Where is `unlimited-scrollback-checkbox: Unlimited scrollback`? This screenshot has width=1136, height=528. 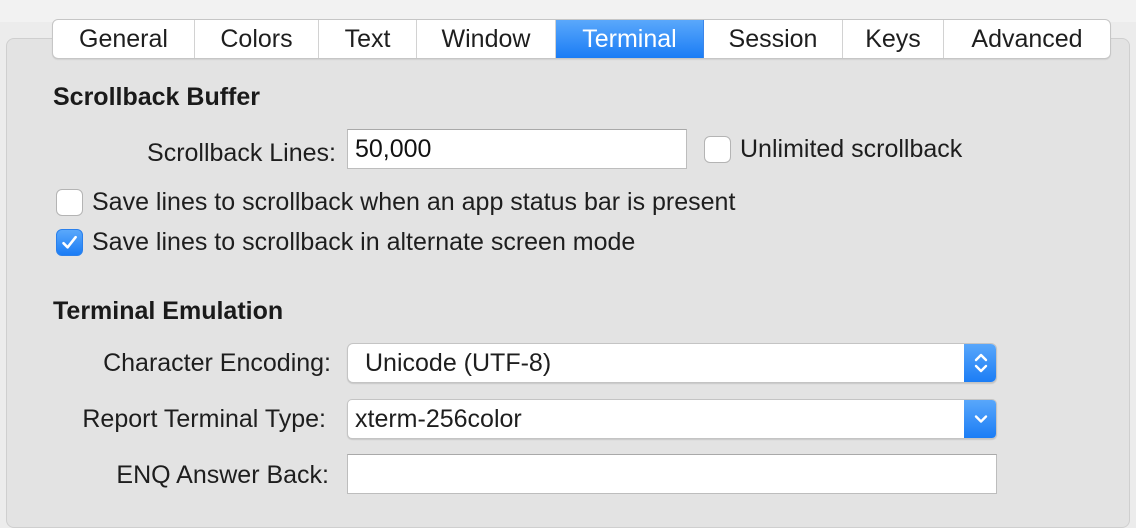 unlimited-scrollback-checkbox: Unlimited scrollback is located at coordinates (833, 149).